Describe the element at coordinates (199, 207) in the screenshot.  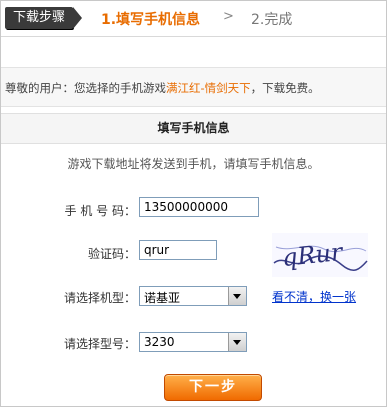
I see `phone-input` at that location.